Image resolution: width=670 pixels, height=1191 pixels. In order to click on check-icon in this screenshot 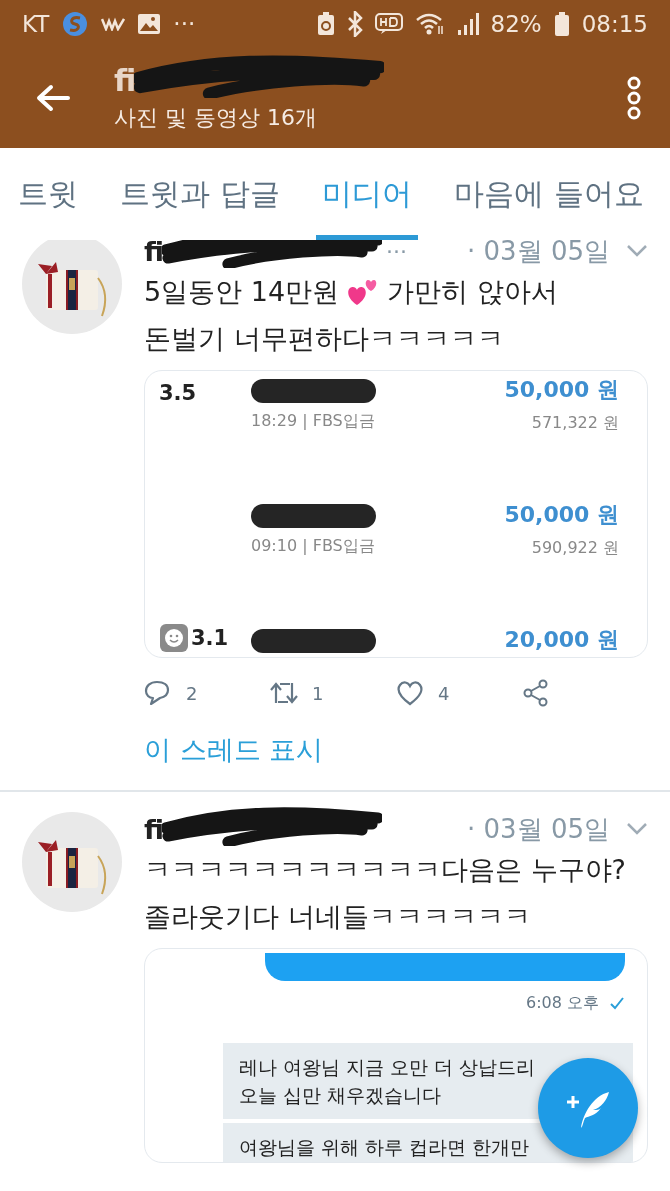, I will do `click(617, 1003)`.